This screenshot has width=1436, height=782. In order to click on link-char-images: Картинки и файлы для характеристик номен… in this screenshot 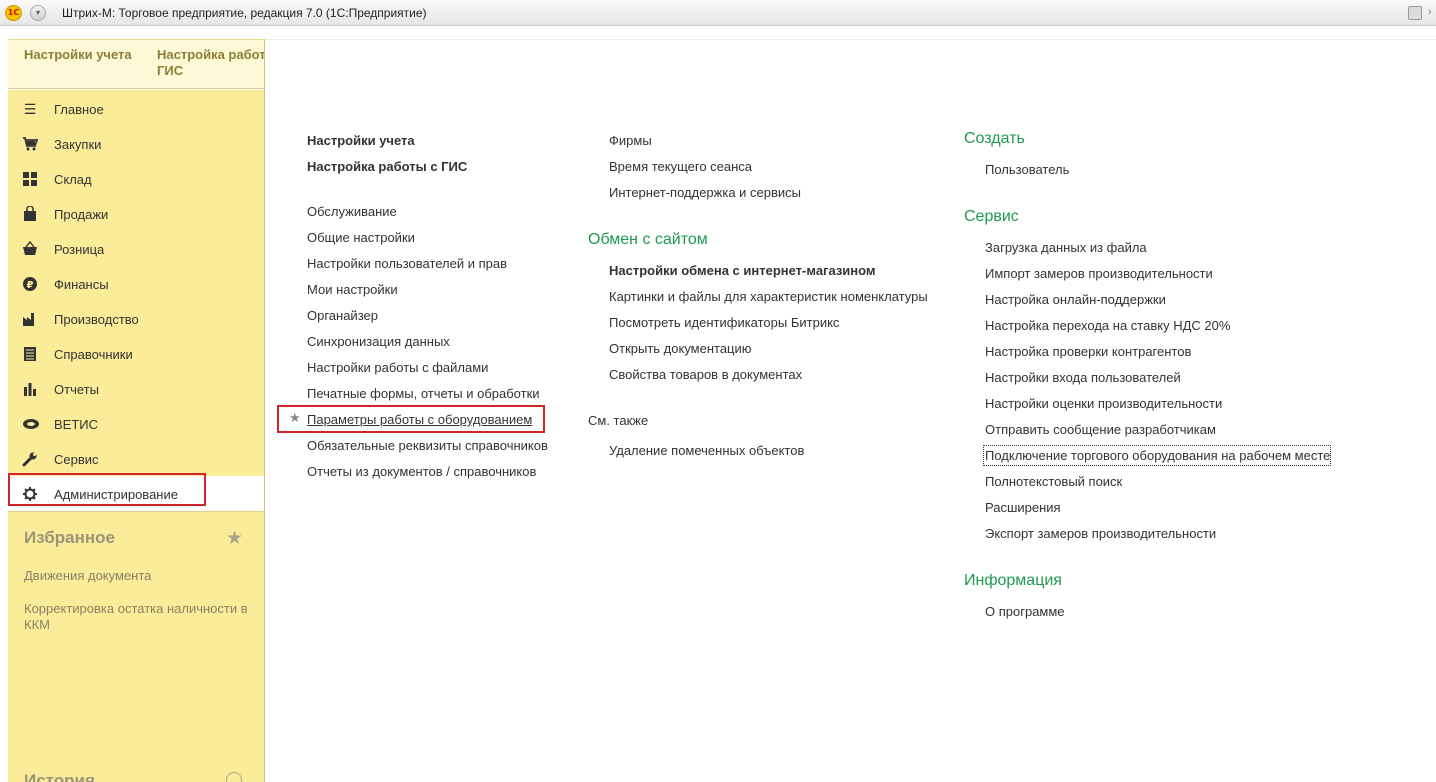, I will do `click(768, 296)`.